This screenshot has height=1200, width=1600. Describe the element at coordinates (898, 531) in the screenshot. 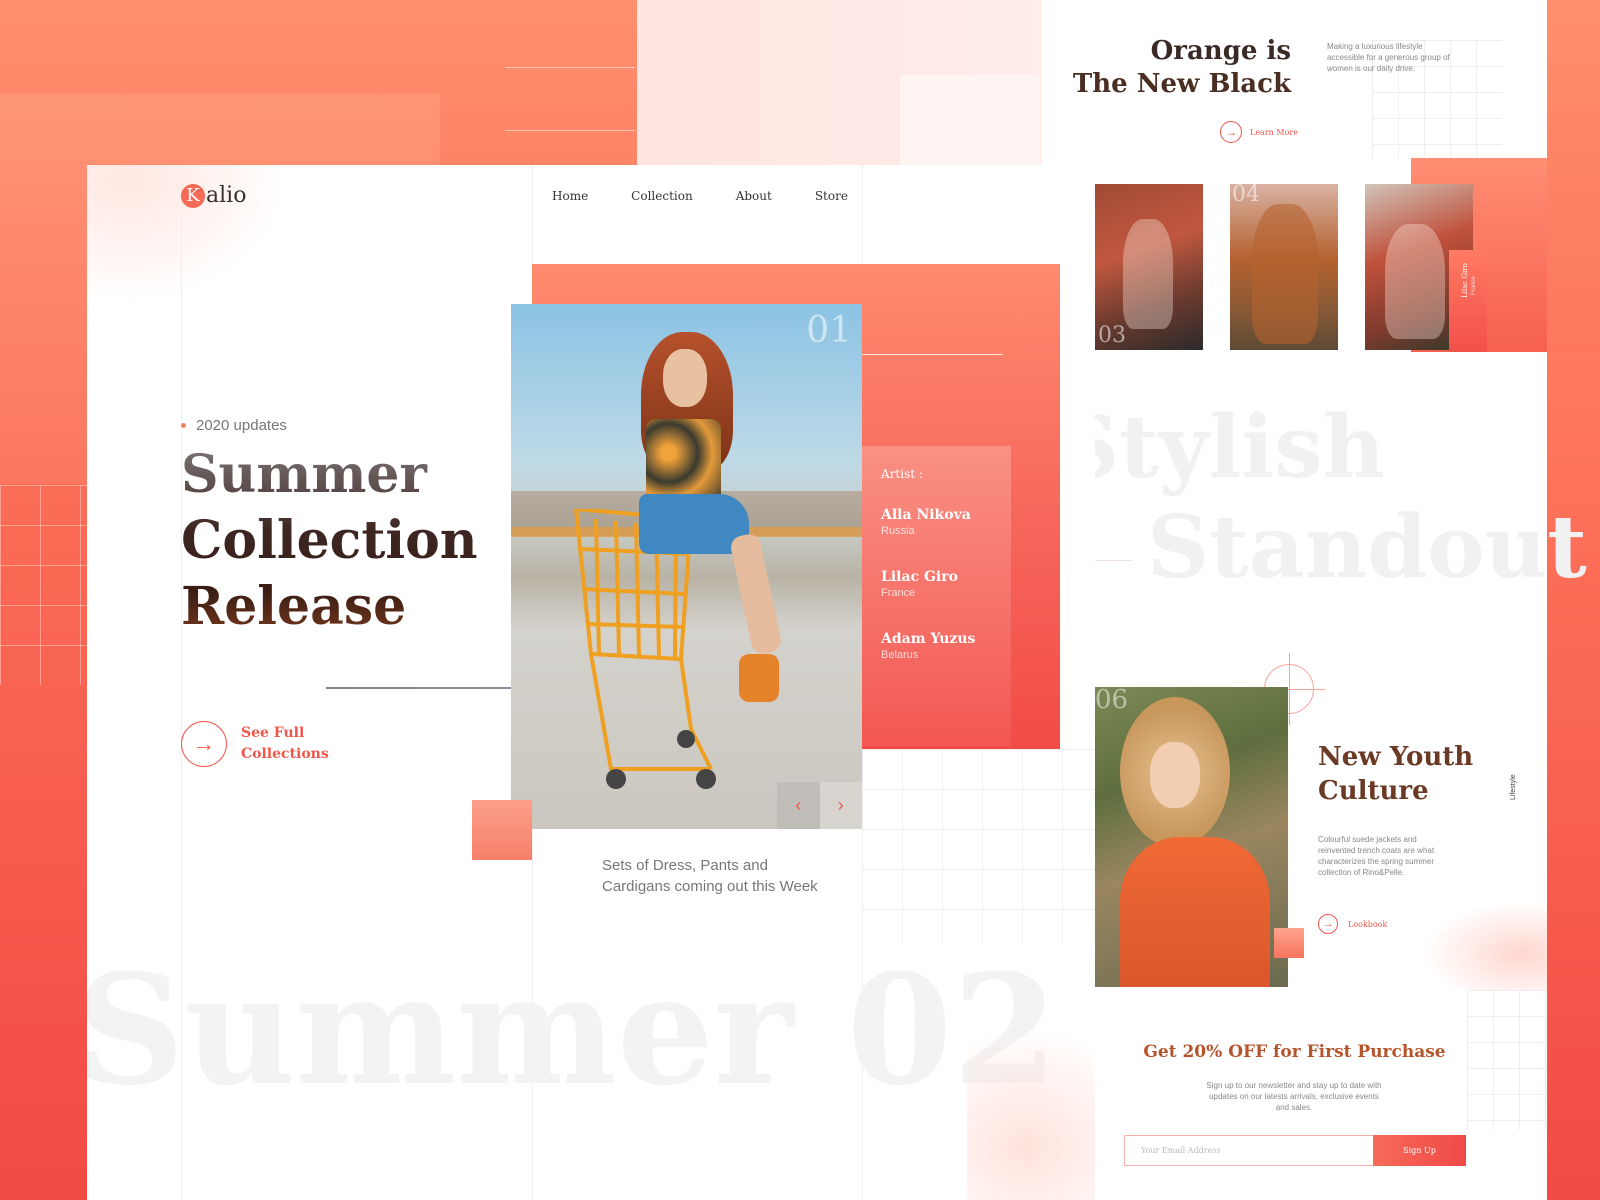

I see `artist-country: Russia` at that location.